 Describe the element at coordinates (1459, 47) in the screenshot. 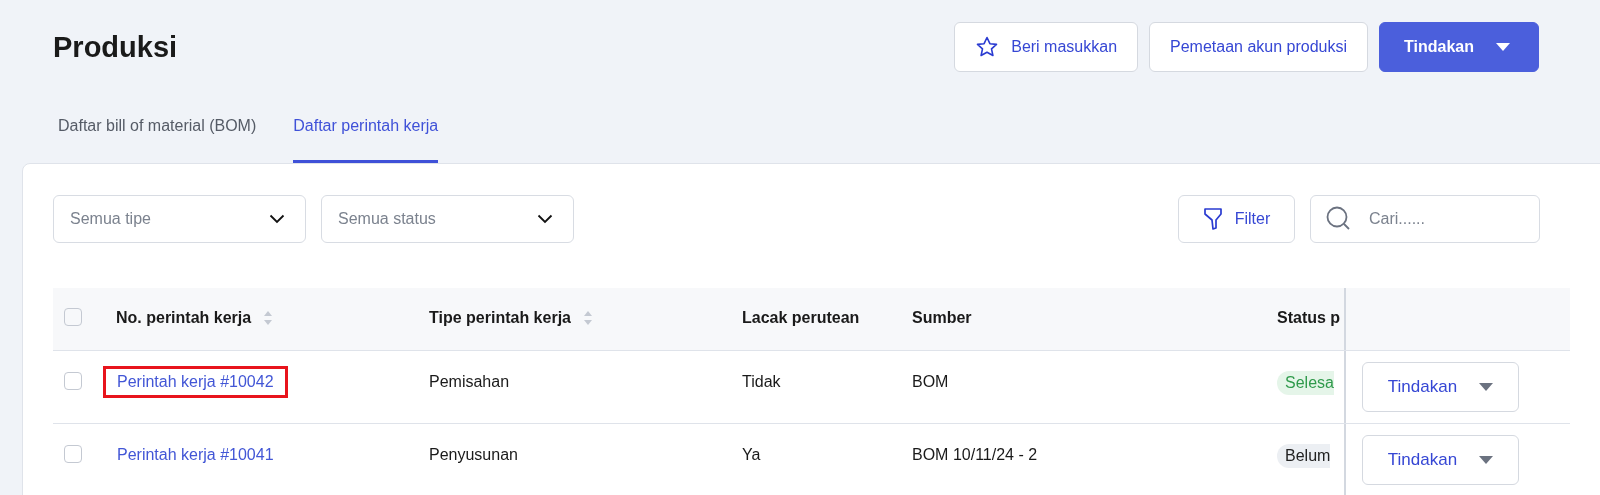

I see `header-button: Tindakan` at that location.